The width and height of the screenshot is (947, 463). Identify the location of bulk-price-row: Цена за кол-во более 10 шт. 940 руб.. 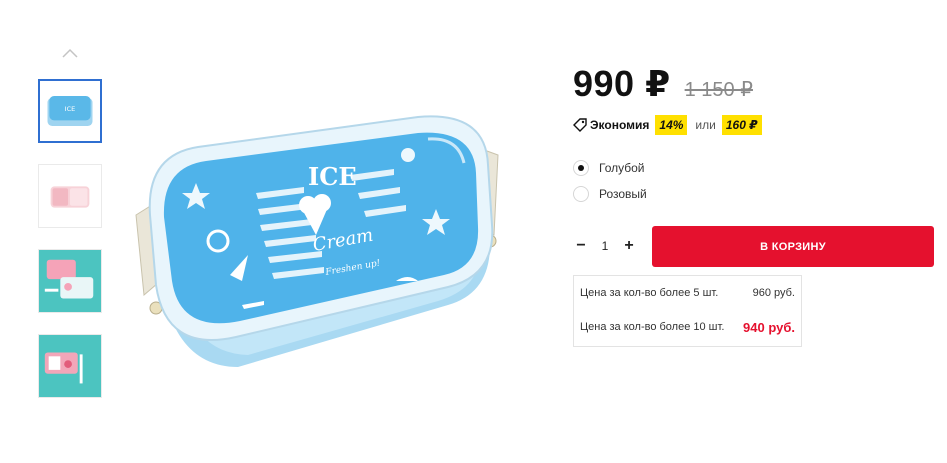
(687, 327).